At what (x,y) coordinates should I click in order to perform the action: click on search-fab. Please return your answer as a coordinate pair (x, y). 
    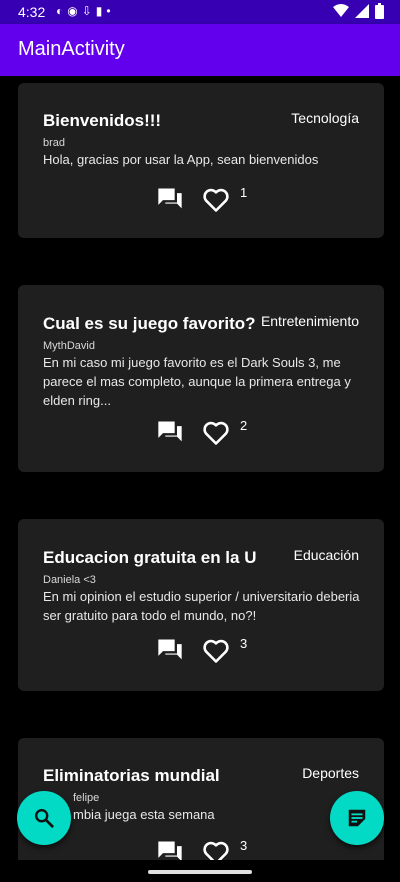
    Looking at the image, I should click on (44, 818).